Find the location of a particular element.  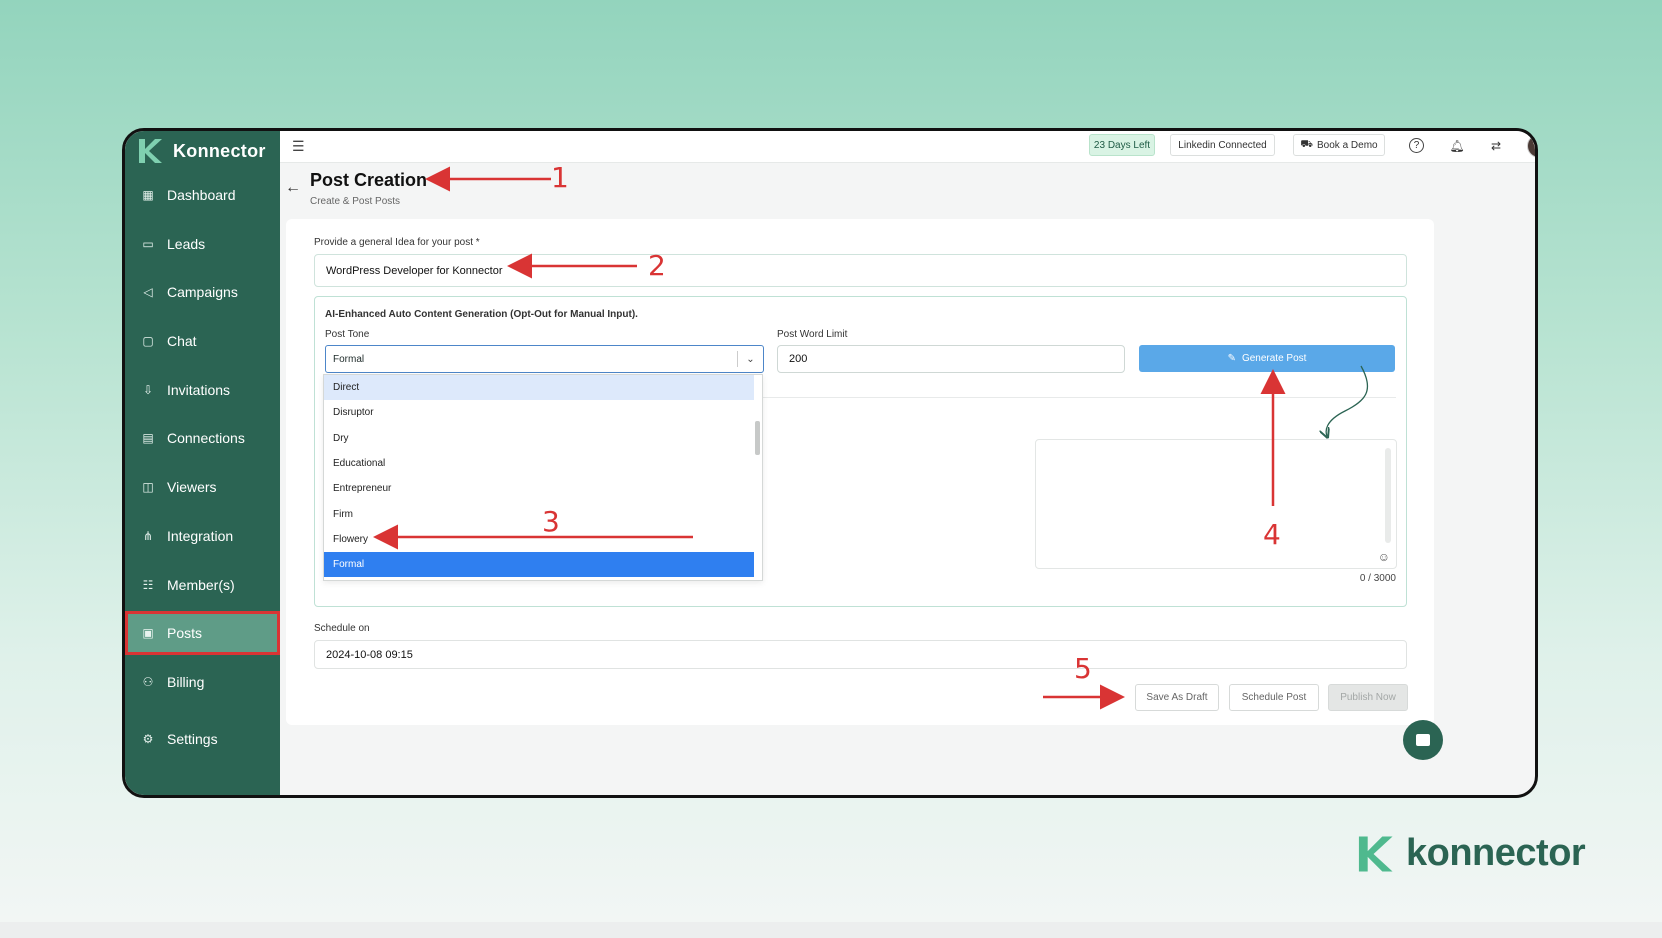

annotation-number-5: 5 is located at coordinates (1083, 668).